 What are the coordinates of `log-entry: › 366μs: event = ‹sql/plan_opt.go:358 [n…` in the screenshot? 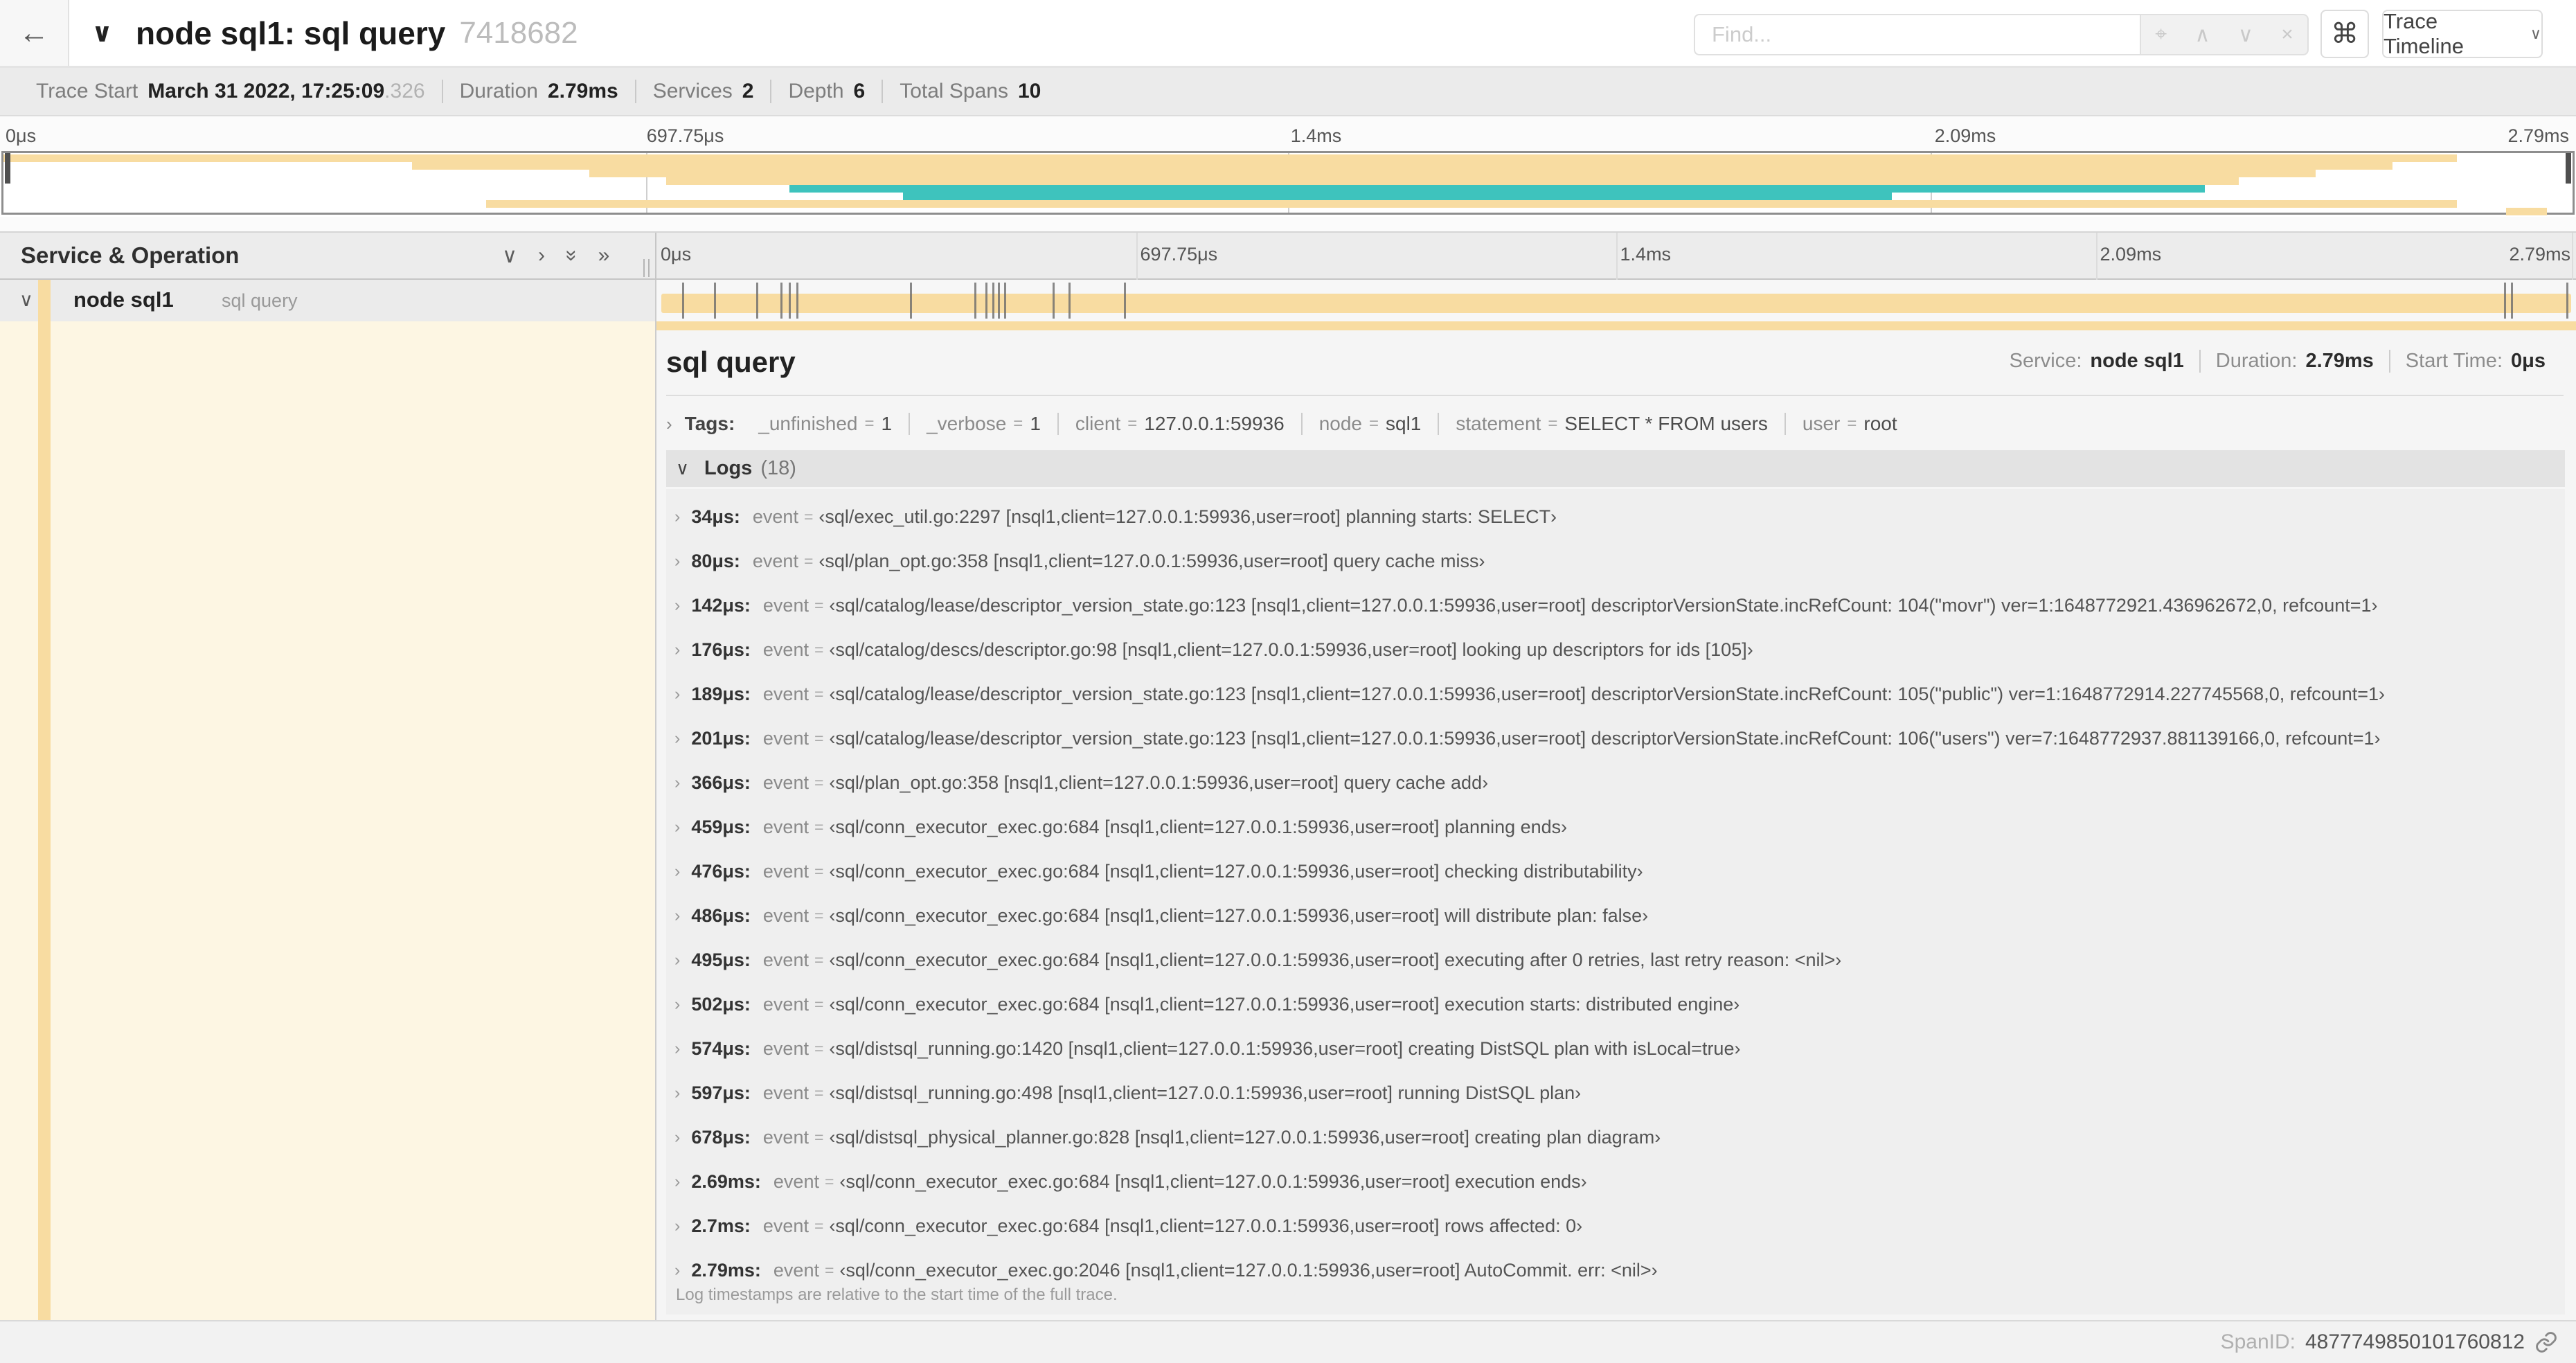 It's located at (1615, 783).